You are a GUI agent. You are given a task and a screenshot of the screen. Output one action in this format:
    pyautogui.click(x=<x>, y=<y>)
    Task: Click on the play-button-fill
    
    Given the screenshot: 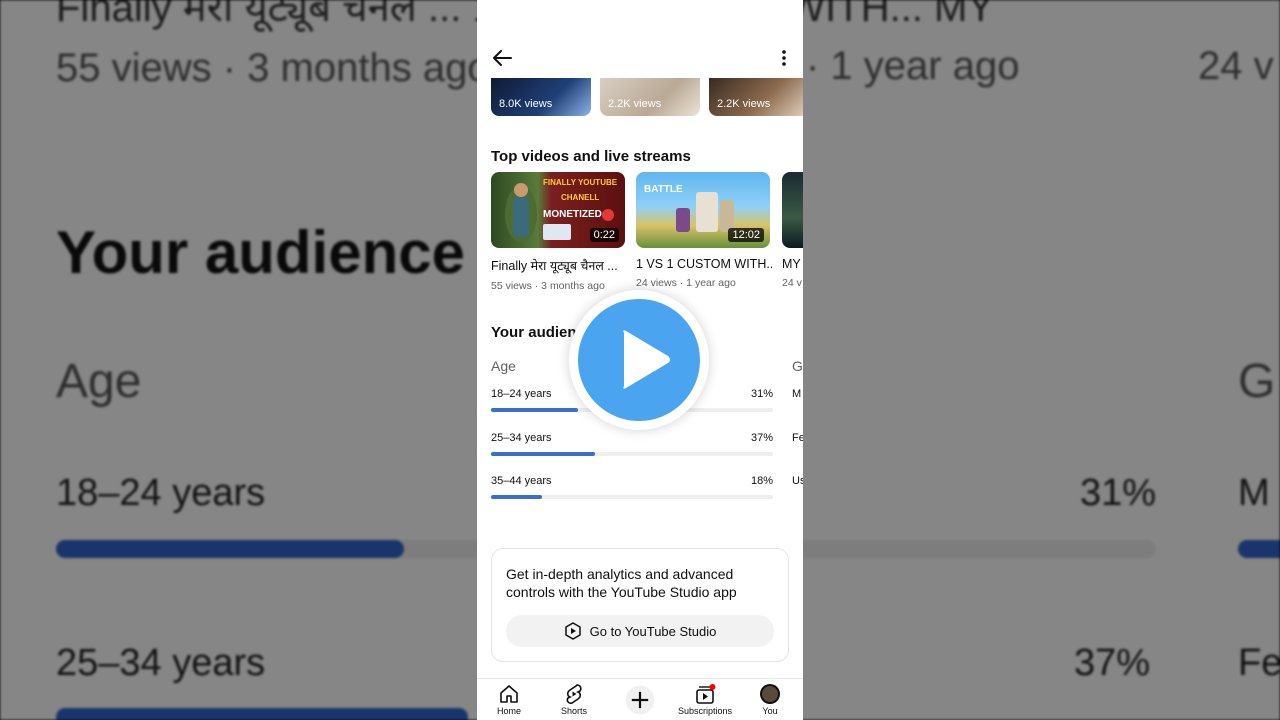 What is the action you would take?
    pyautogui.click(x=639, y=360)
    